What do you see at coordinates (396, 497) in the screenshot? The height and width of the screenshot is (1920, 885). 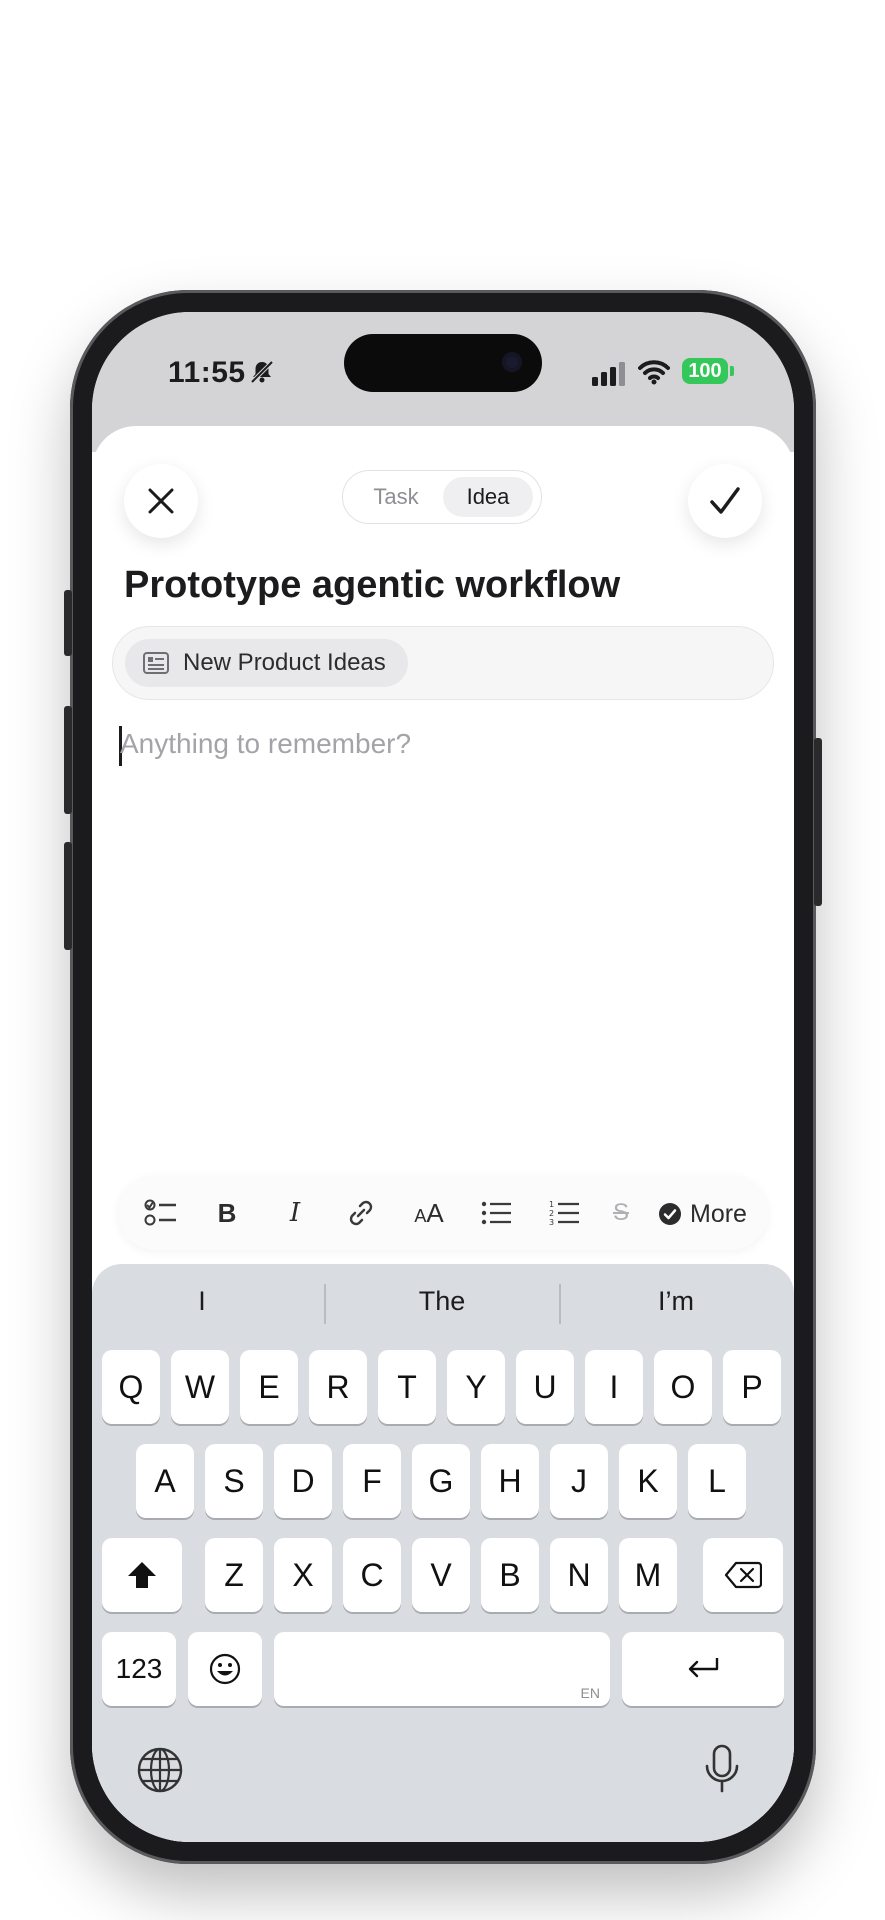 I see `tab-task: Task` at bounding box center [396, 497].